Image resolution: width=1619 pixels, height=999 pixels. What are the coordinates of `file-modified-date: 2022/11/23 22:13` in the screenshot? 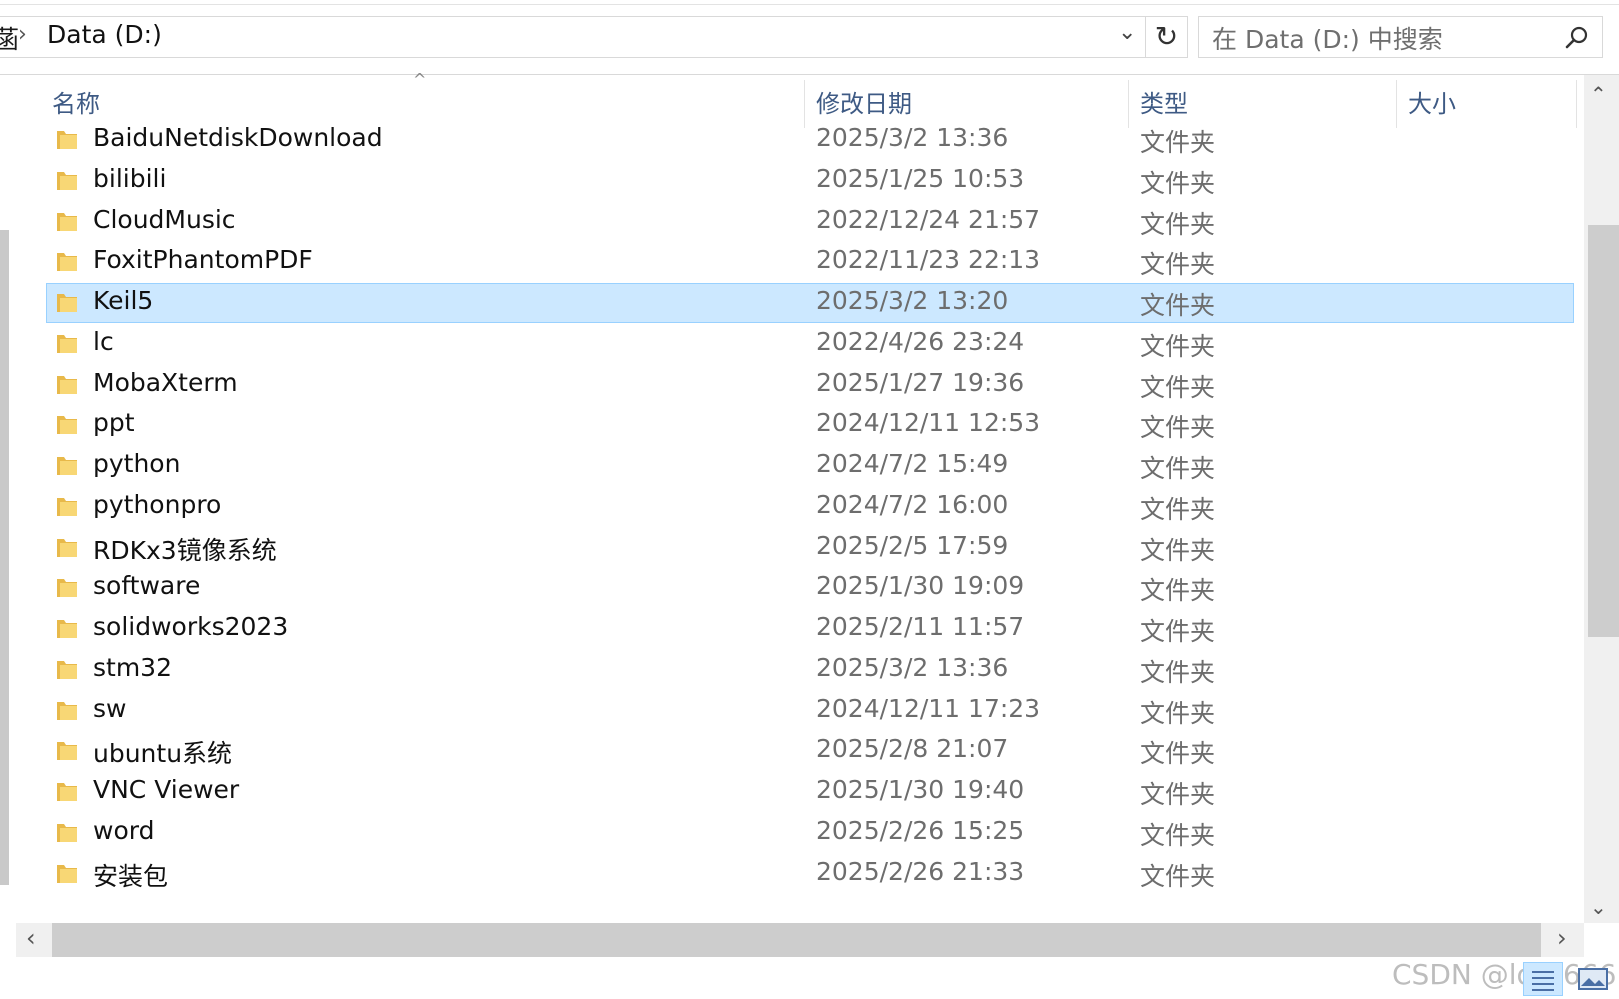 It's located at (928, 259).